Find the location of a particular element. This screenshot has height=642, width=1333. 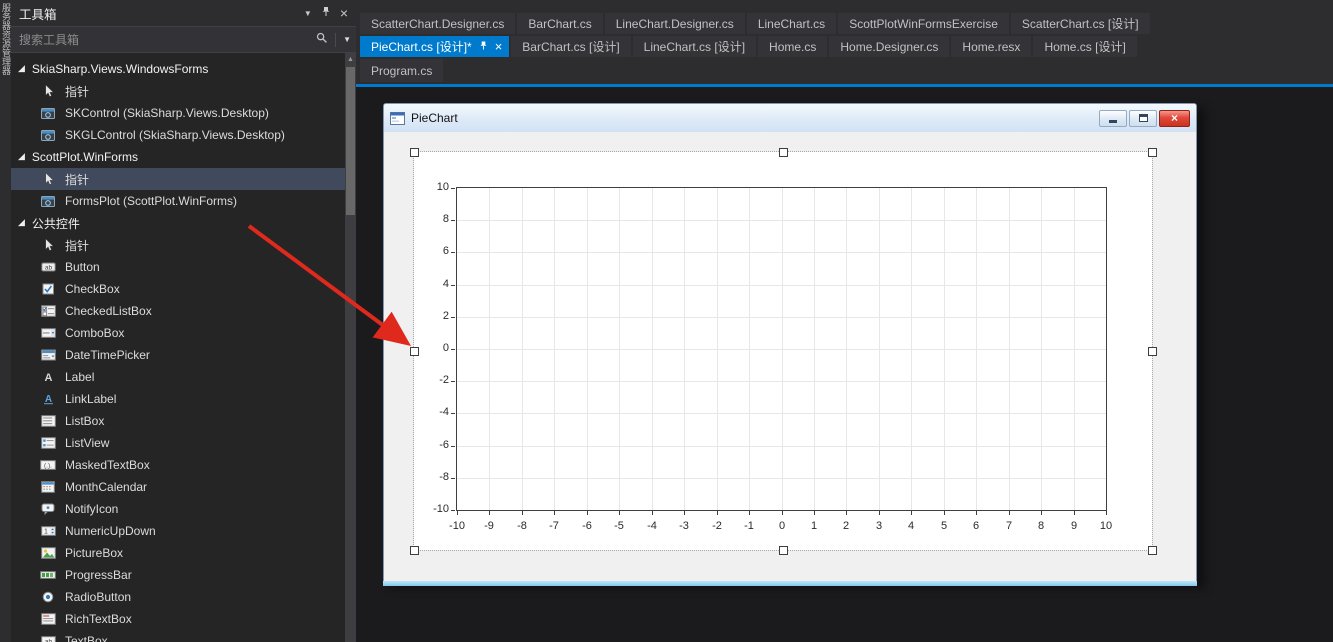

toolbox-search-box: 搜索工具箱 ▼ is located at coordinates (183, 39).